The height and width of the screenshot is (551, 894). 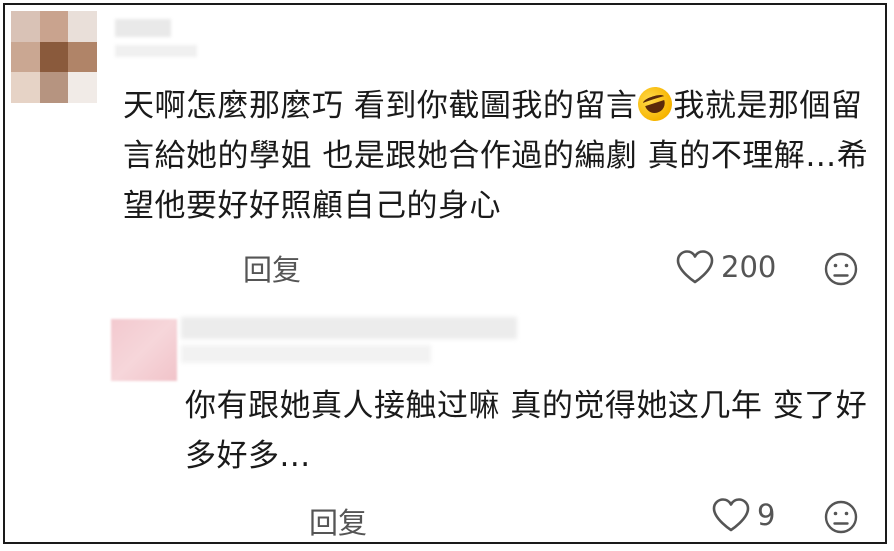 What do you see at coordinates (749, 267) in the screenshot?
I see `like-count: 200` at bounding box center [749, 267].